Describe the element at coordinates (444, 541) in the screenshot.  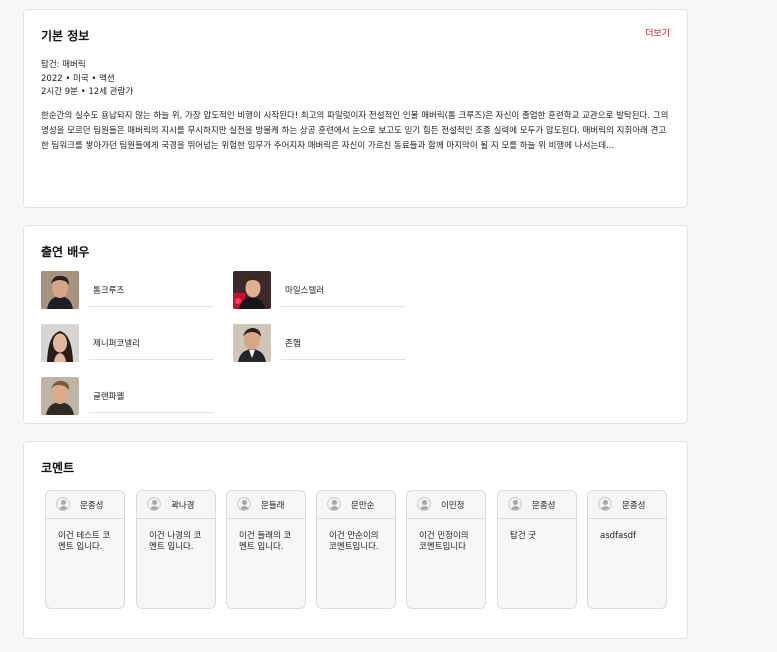
I see `comment-text: 이건 민정이의 코멘트입니다` at that location.